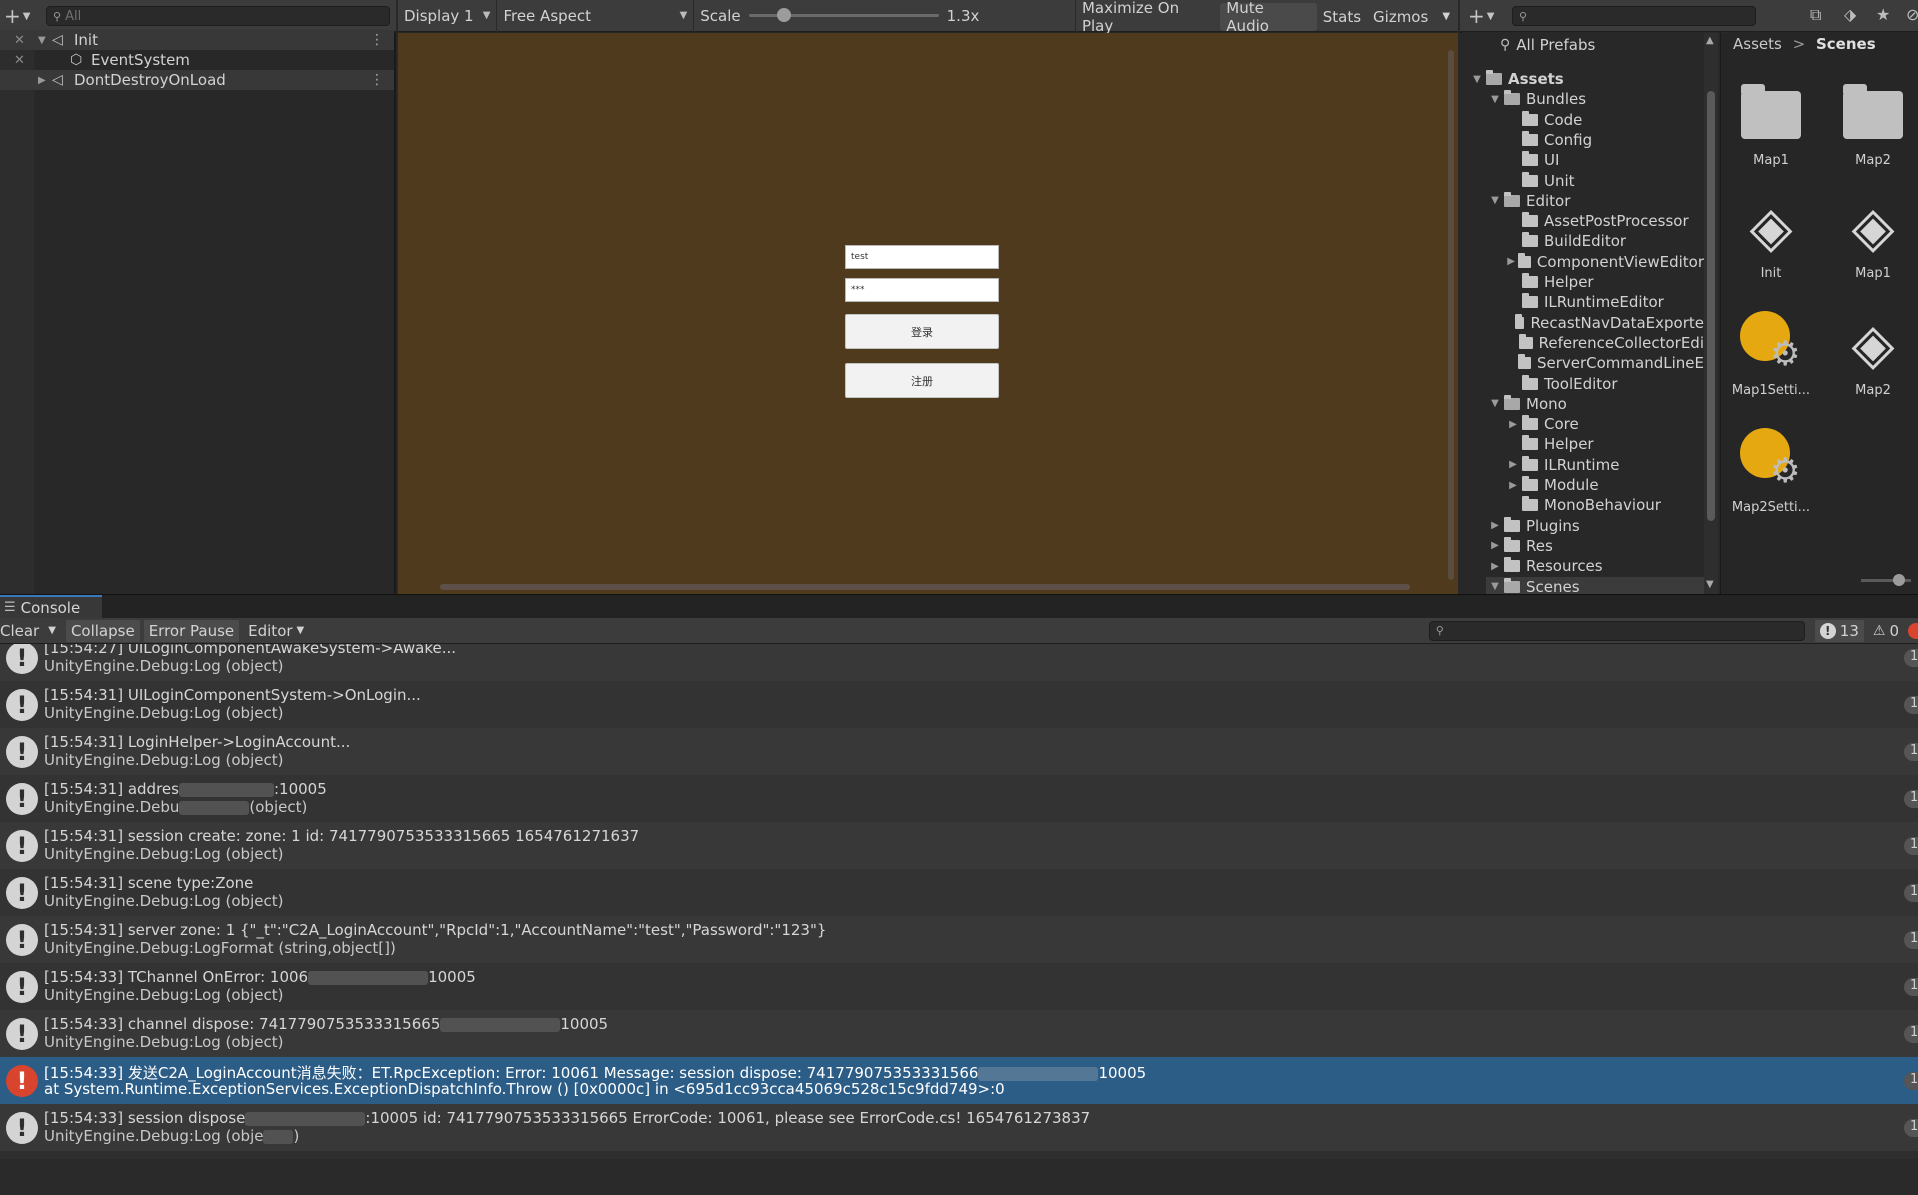  Describe the element at coordinates (1481, 16) in the screenshot. I see `project-create-dropdown: + ▼` at that location.